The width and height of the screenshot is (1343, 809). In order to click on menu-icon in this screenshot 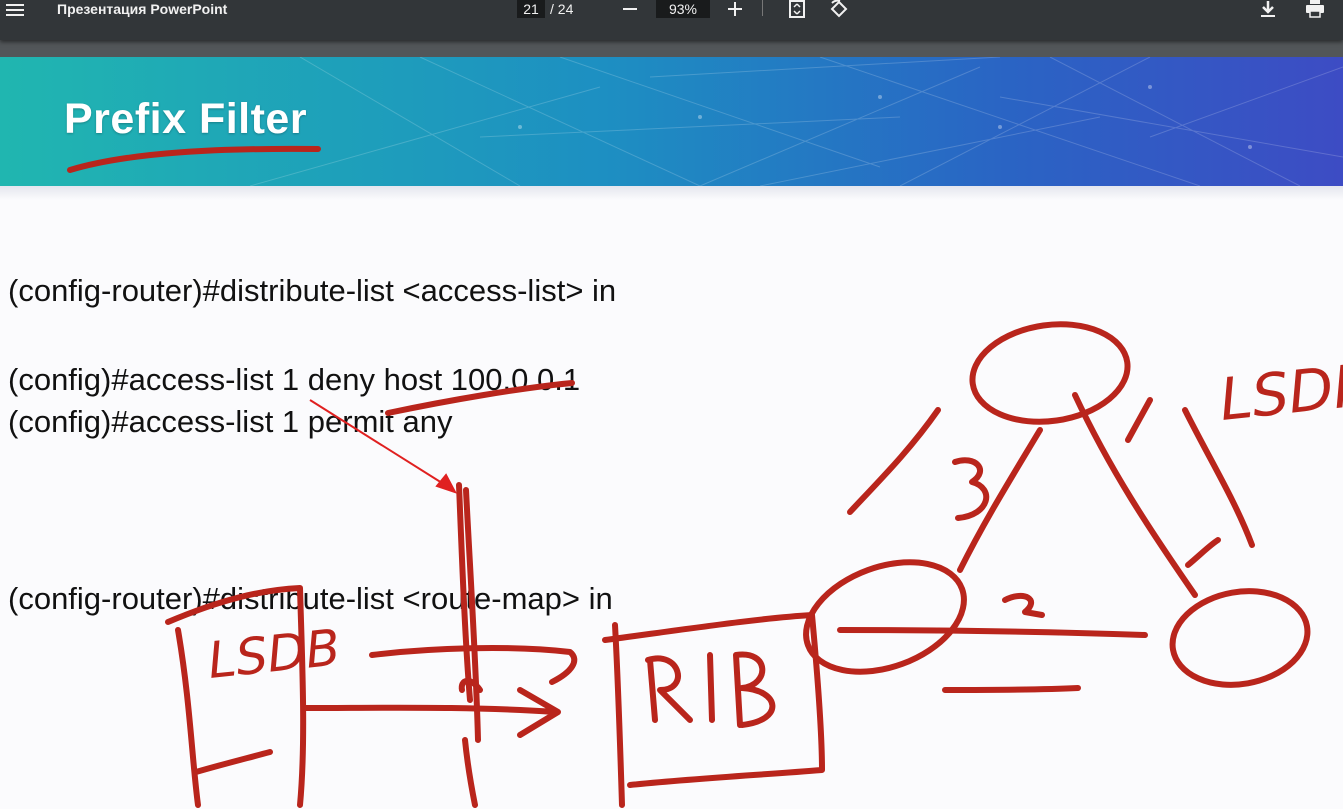, I will do `click(17, 10)`.